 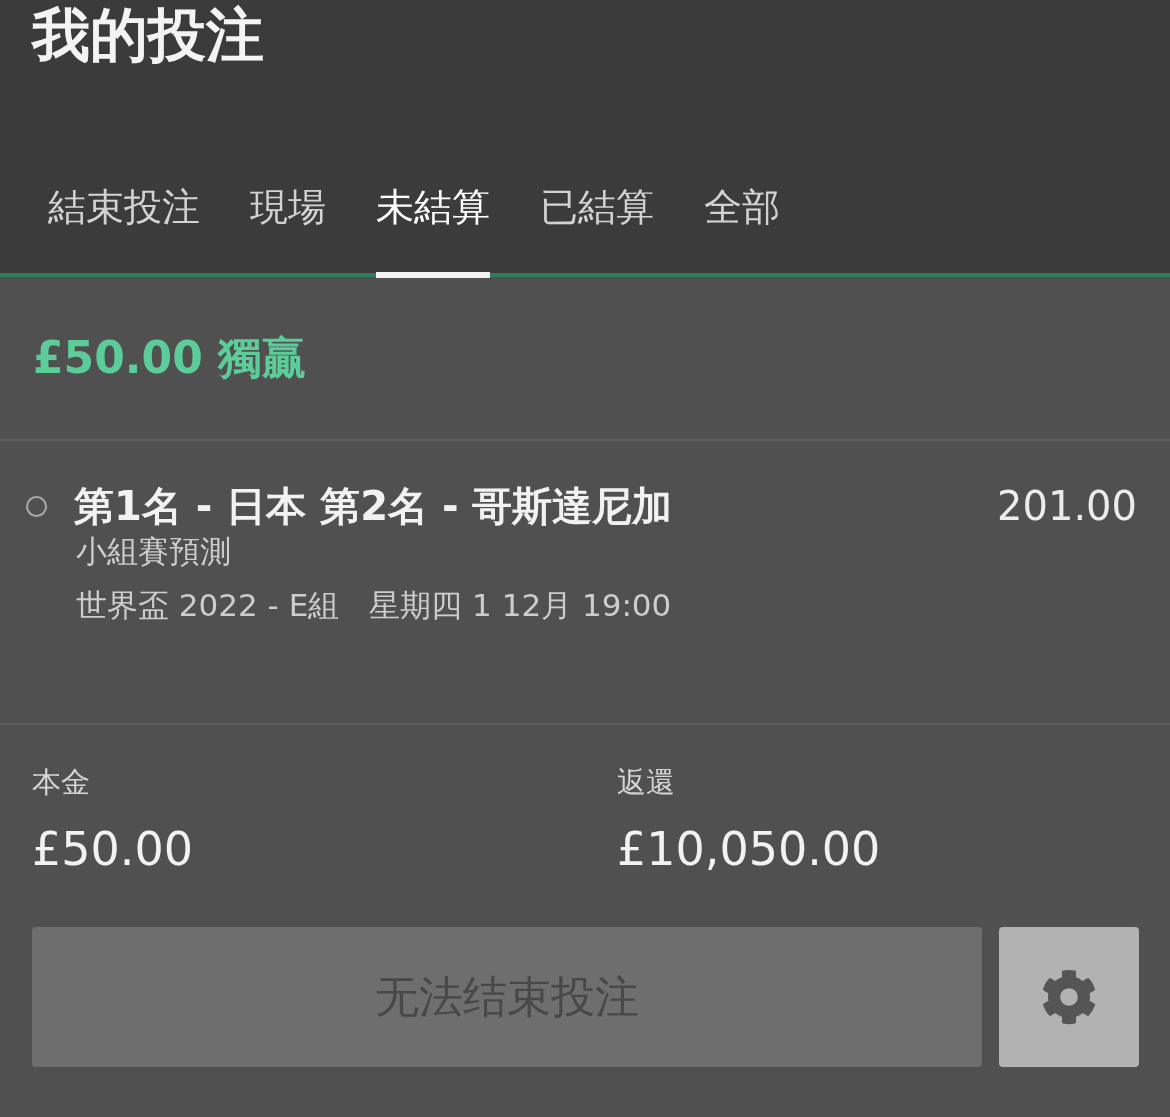 What do you see at coordinates (61, 782) in the screenshot?
I see `summary-label: 本金` at bounding box center [61, 782].